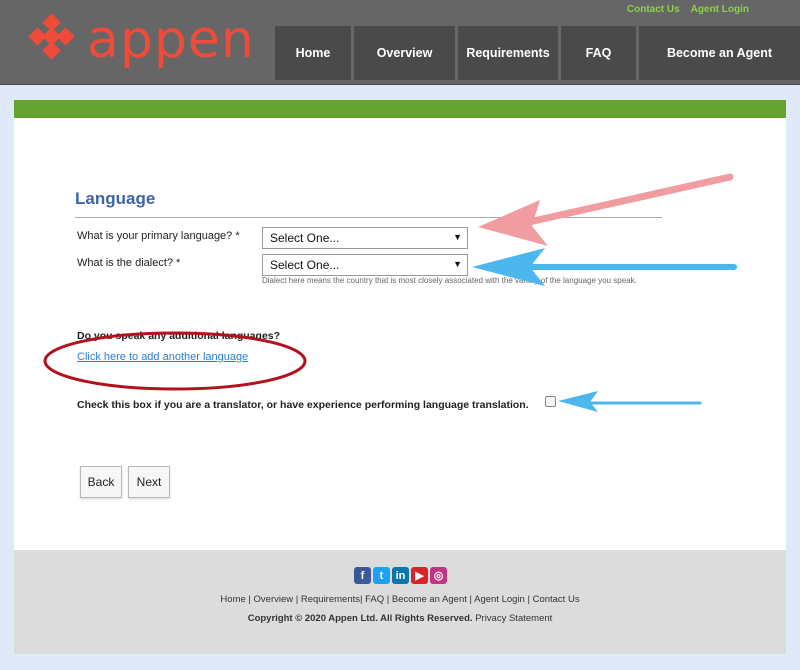  What do you see at coordinates (232, 599) in the screenshot?
I see `footer-link-home: Home` at bounding box center [232, 599].